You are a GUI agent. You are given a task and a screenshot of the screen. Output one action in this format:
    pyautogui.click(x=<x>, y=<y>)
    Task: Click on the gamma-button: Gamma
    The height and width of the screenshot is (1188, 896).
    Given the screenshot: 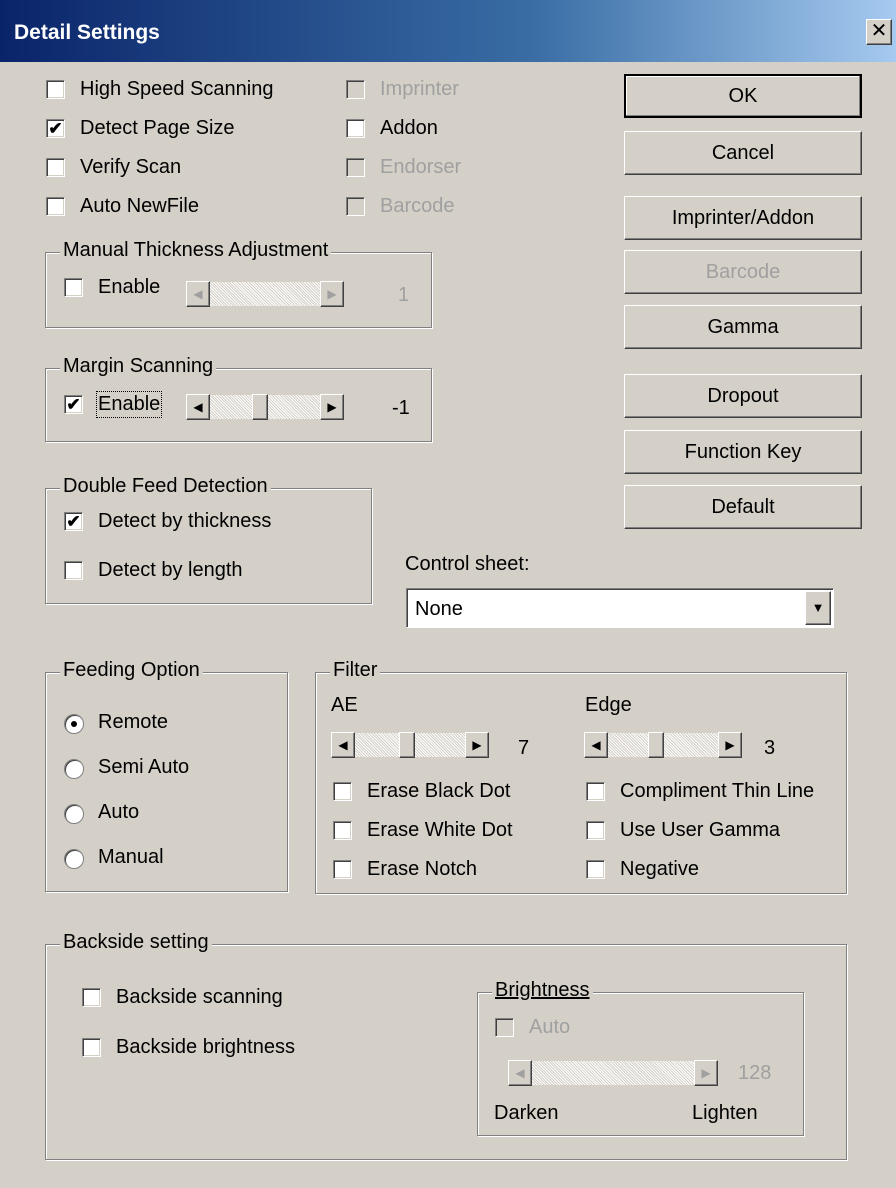 What is the action you would take?
    pyautogui.click(x=743, y=327)
    